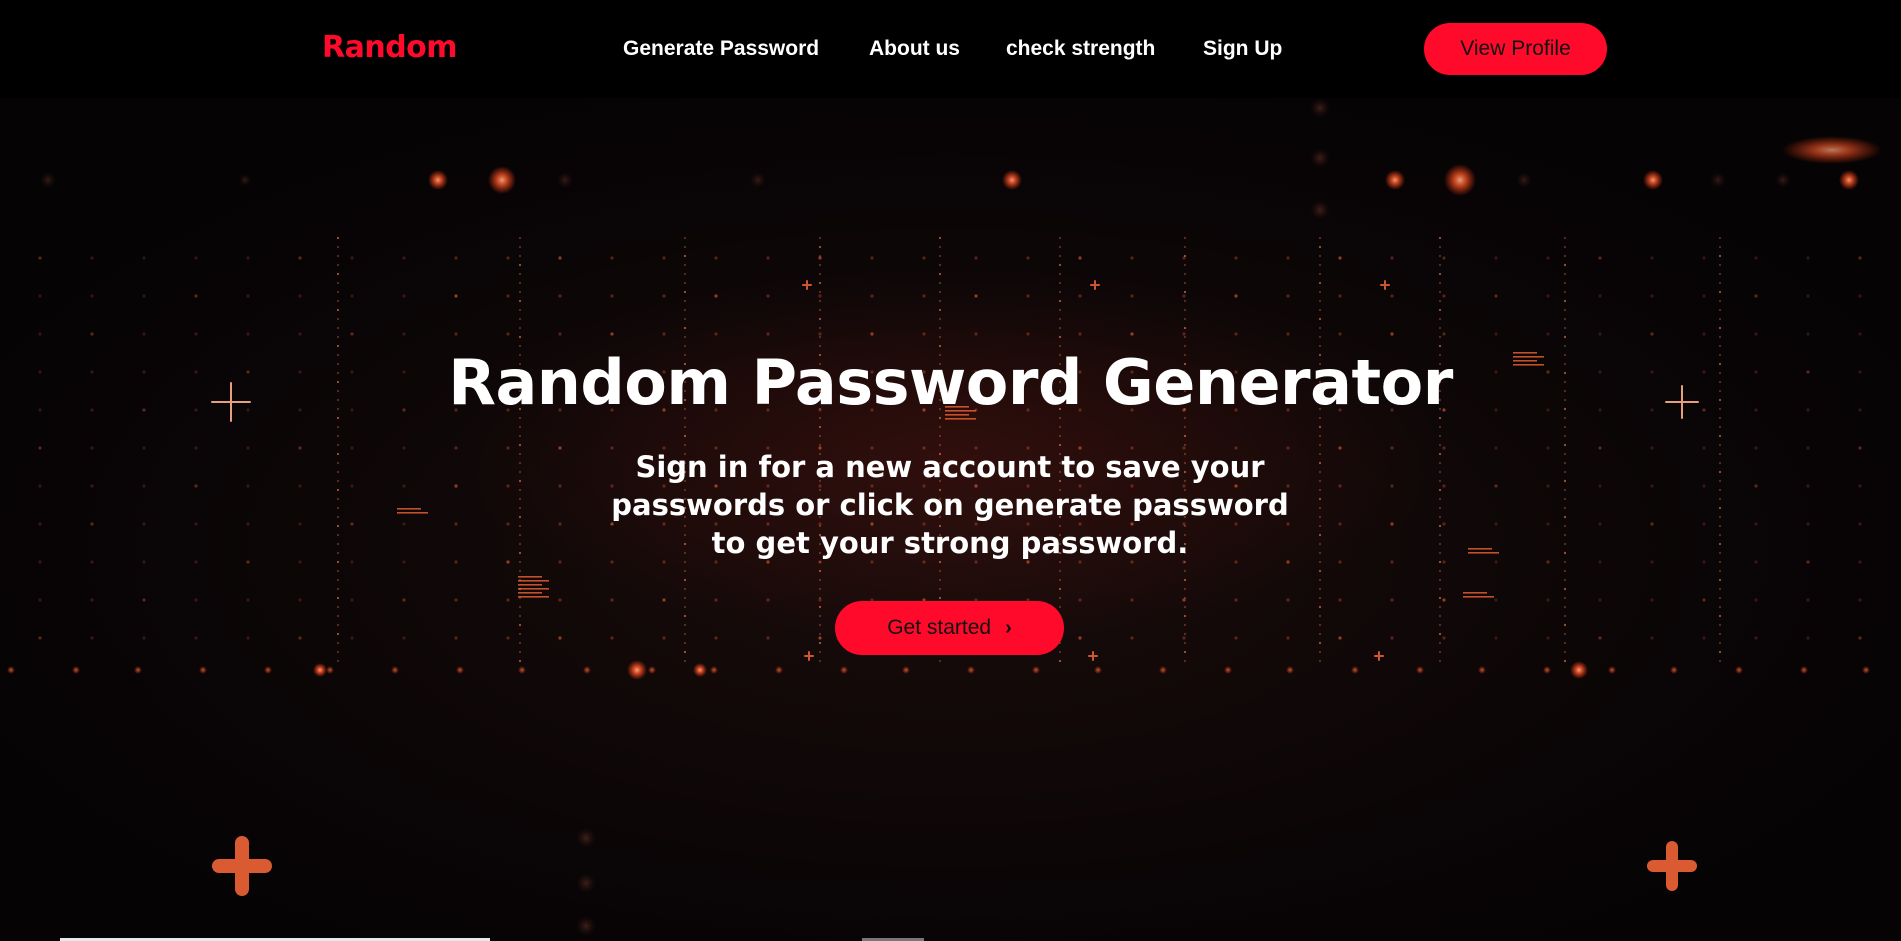 The height and width of the screenshot is (941, 1901). I want to click on nav-link-sign-up: Sign Up, so click(1242, 49).